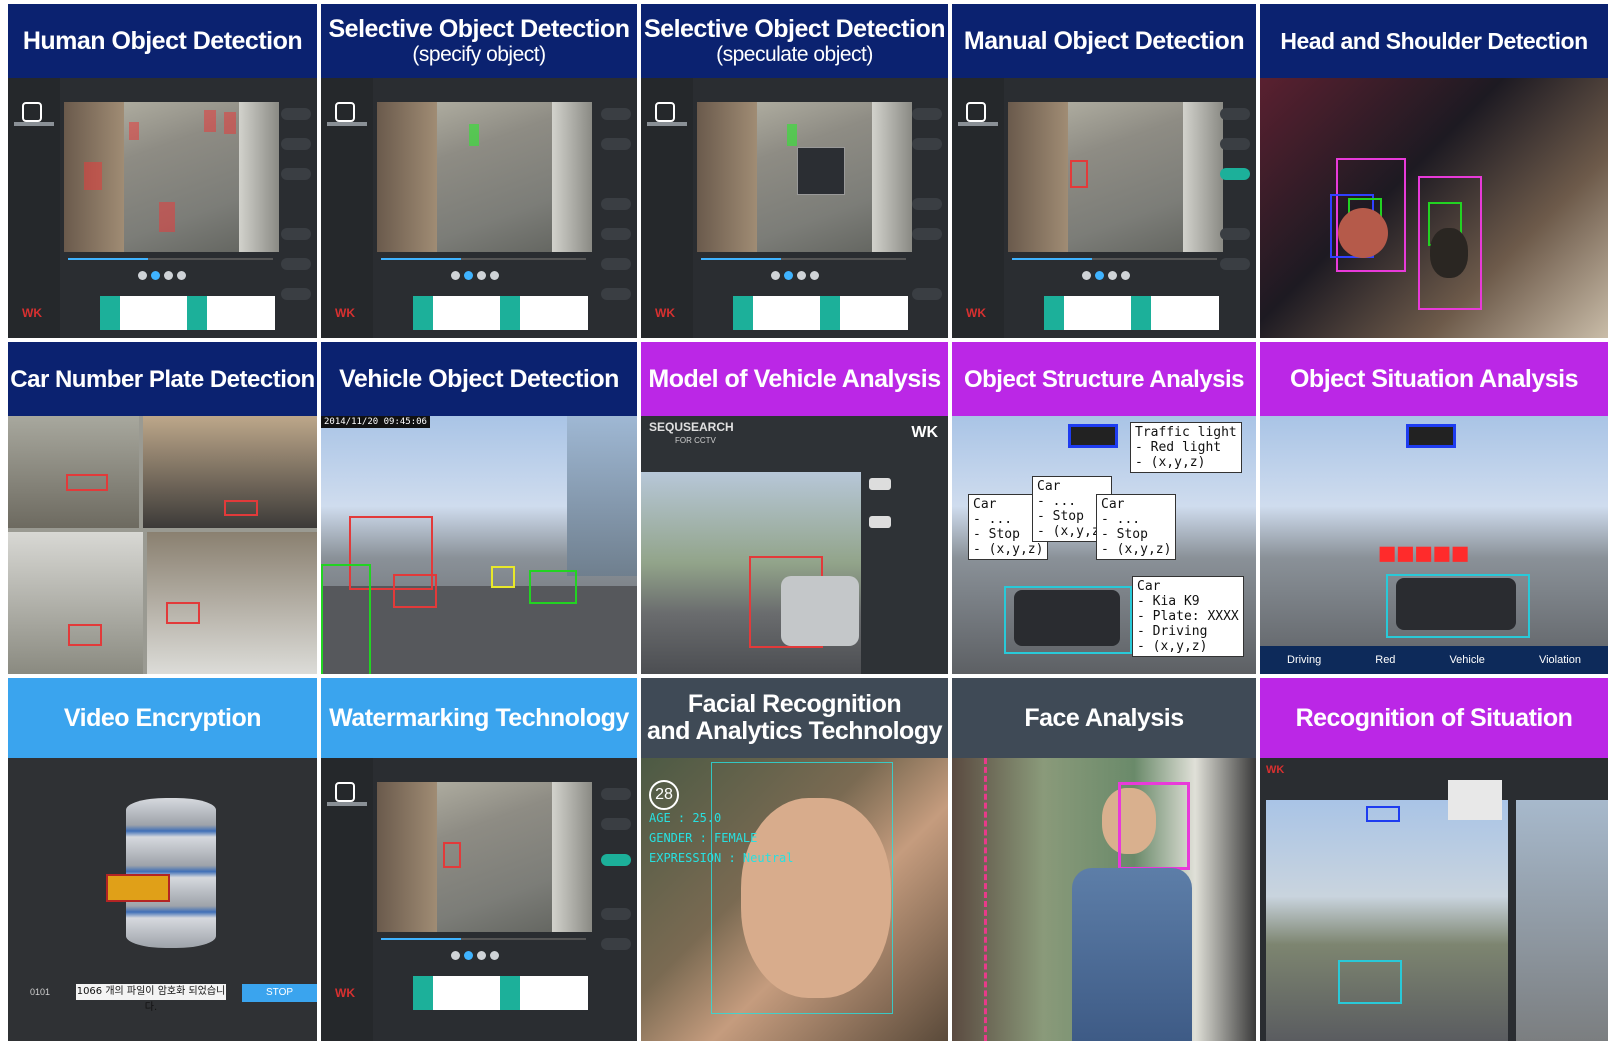  What do you see at coordinates (691, 427) in the screenshot?
I see `brand-label: SEQUSEARCH` at bounding box center [691, 427].